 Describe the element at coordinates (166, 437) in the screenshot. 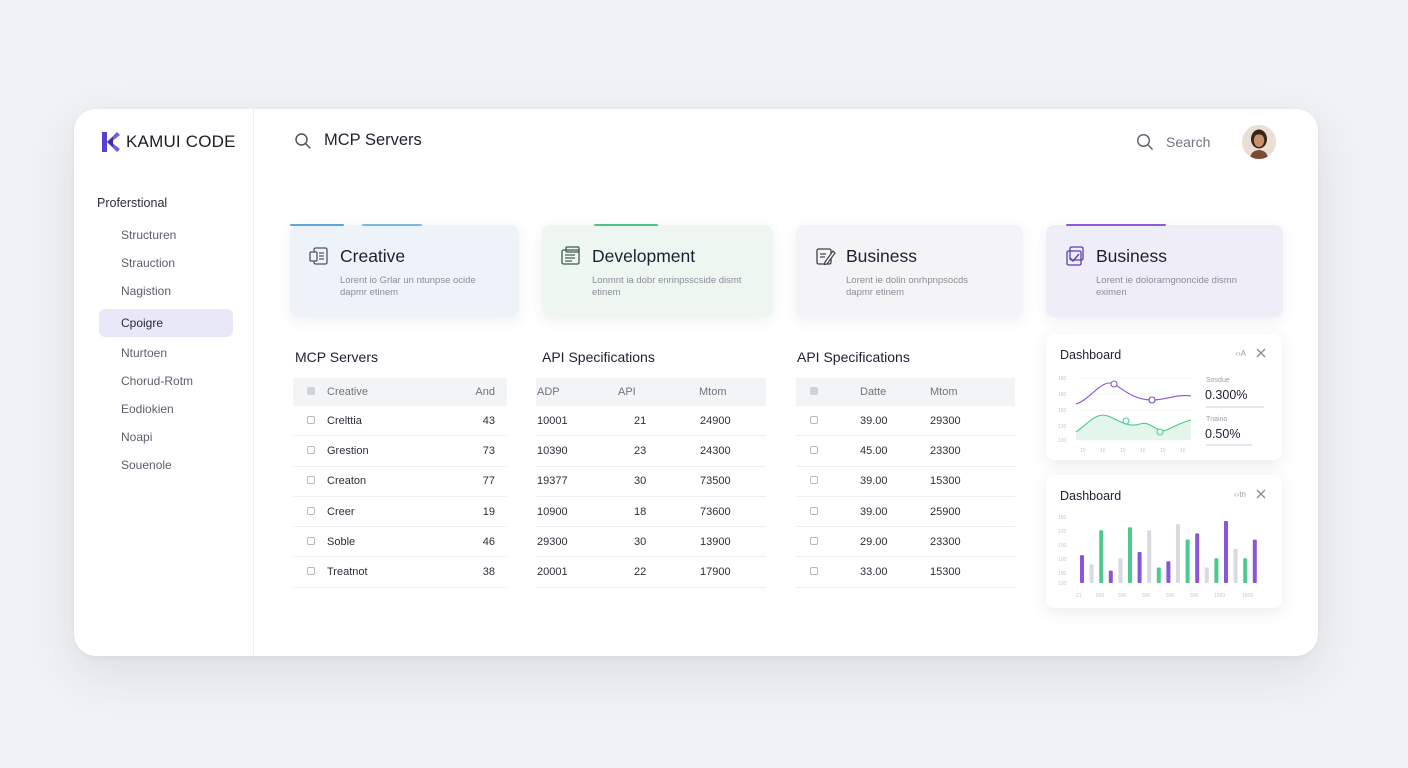

I see `sidebar-item: Noapi` at that location.